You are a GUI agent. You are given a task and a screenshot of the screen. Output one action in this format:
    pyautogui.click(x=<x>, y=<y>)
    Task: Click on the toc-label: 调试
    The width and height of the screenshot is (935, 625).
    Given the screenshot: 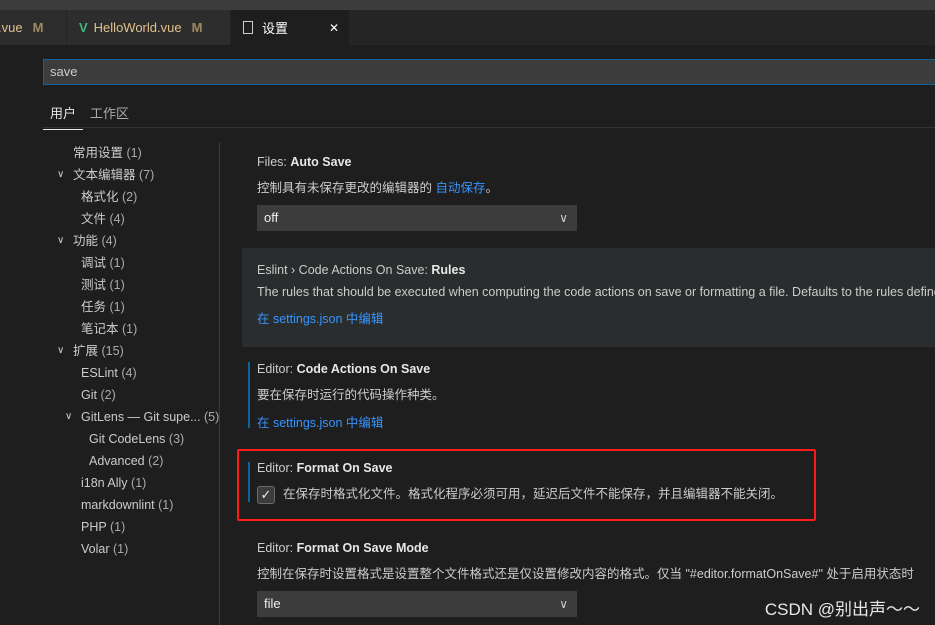 What is the action you would take?
    pyautogui.click(x=94, y=263)
    